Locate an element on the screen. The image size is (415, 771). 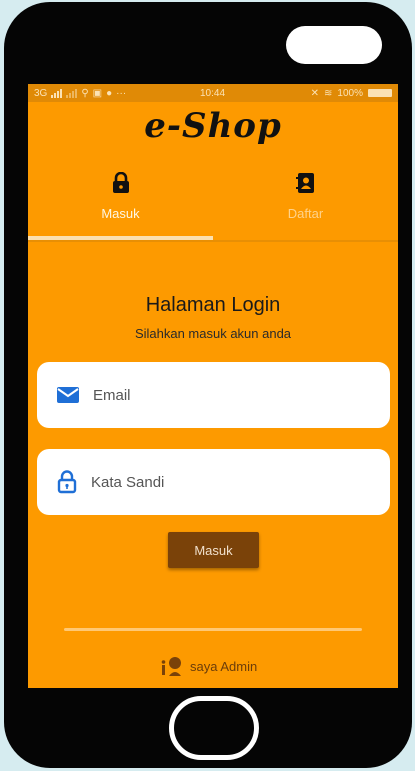
phone-speaker is located at coordinates (334, 45).